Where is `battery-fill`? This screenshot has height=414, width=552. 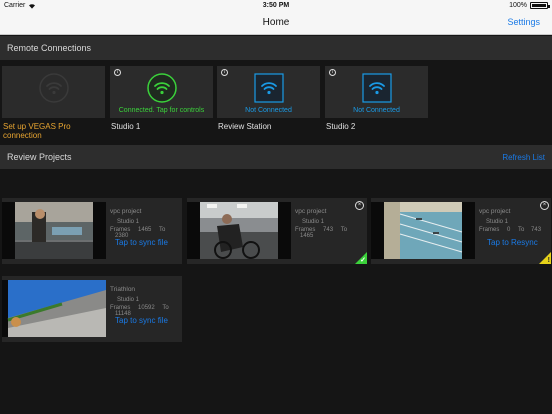 battery-fill is located at coordinates (539, 5).